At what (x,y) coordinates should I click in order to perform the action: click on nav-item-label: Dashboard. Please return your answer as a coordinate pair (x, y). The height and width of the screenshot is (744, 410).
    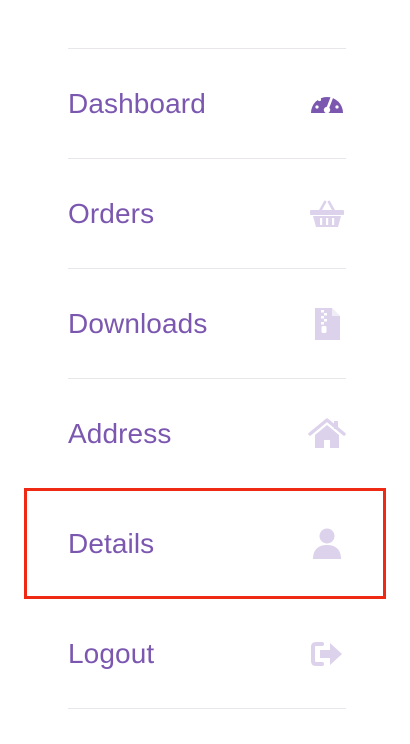
    Looking at the image, I should click on (137, 103).